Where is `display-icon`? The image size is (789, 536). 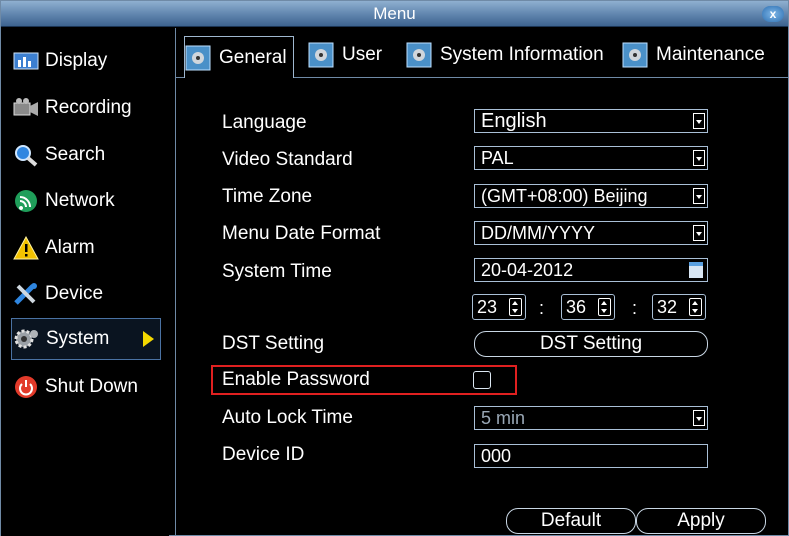 display-icon is located at coordinates (26, 61).